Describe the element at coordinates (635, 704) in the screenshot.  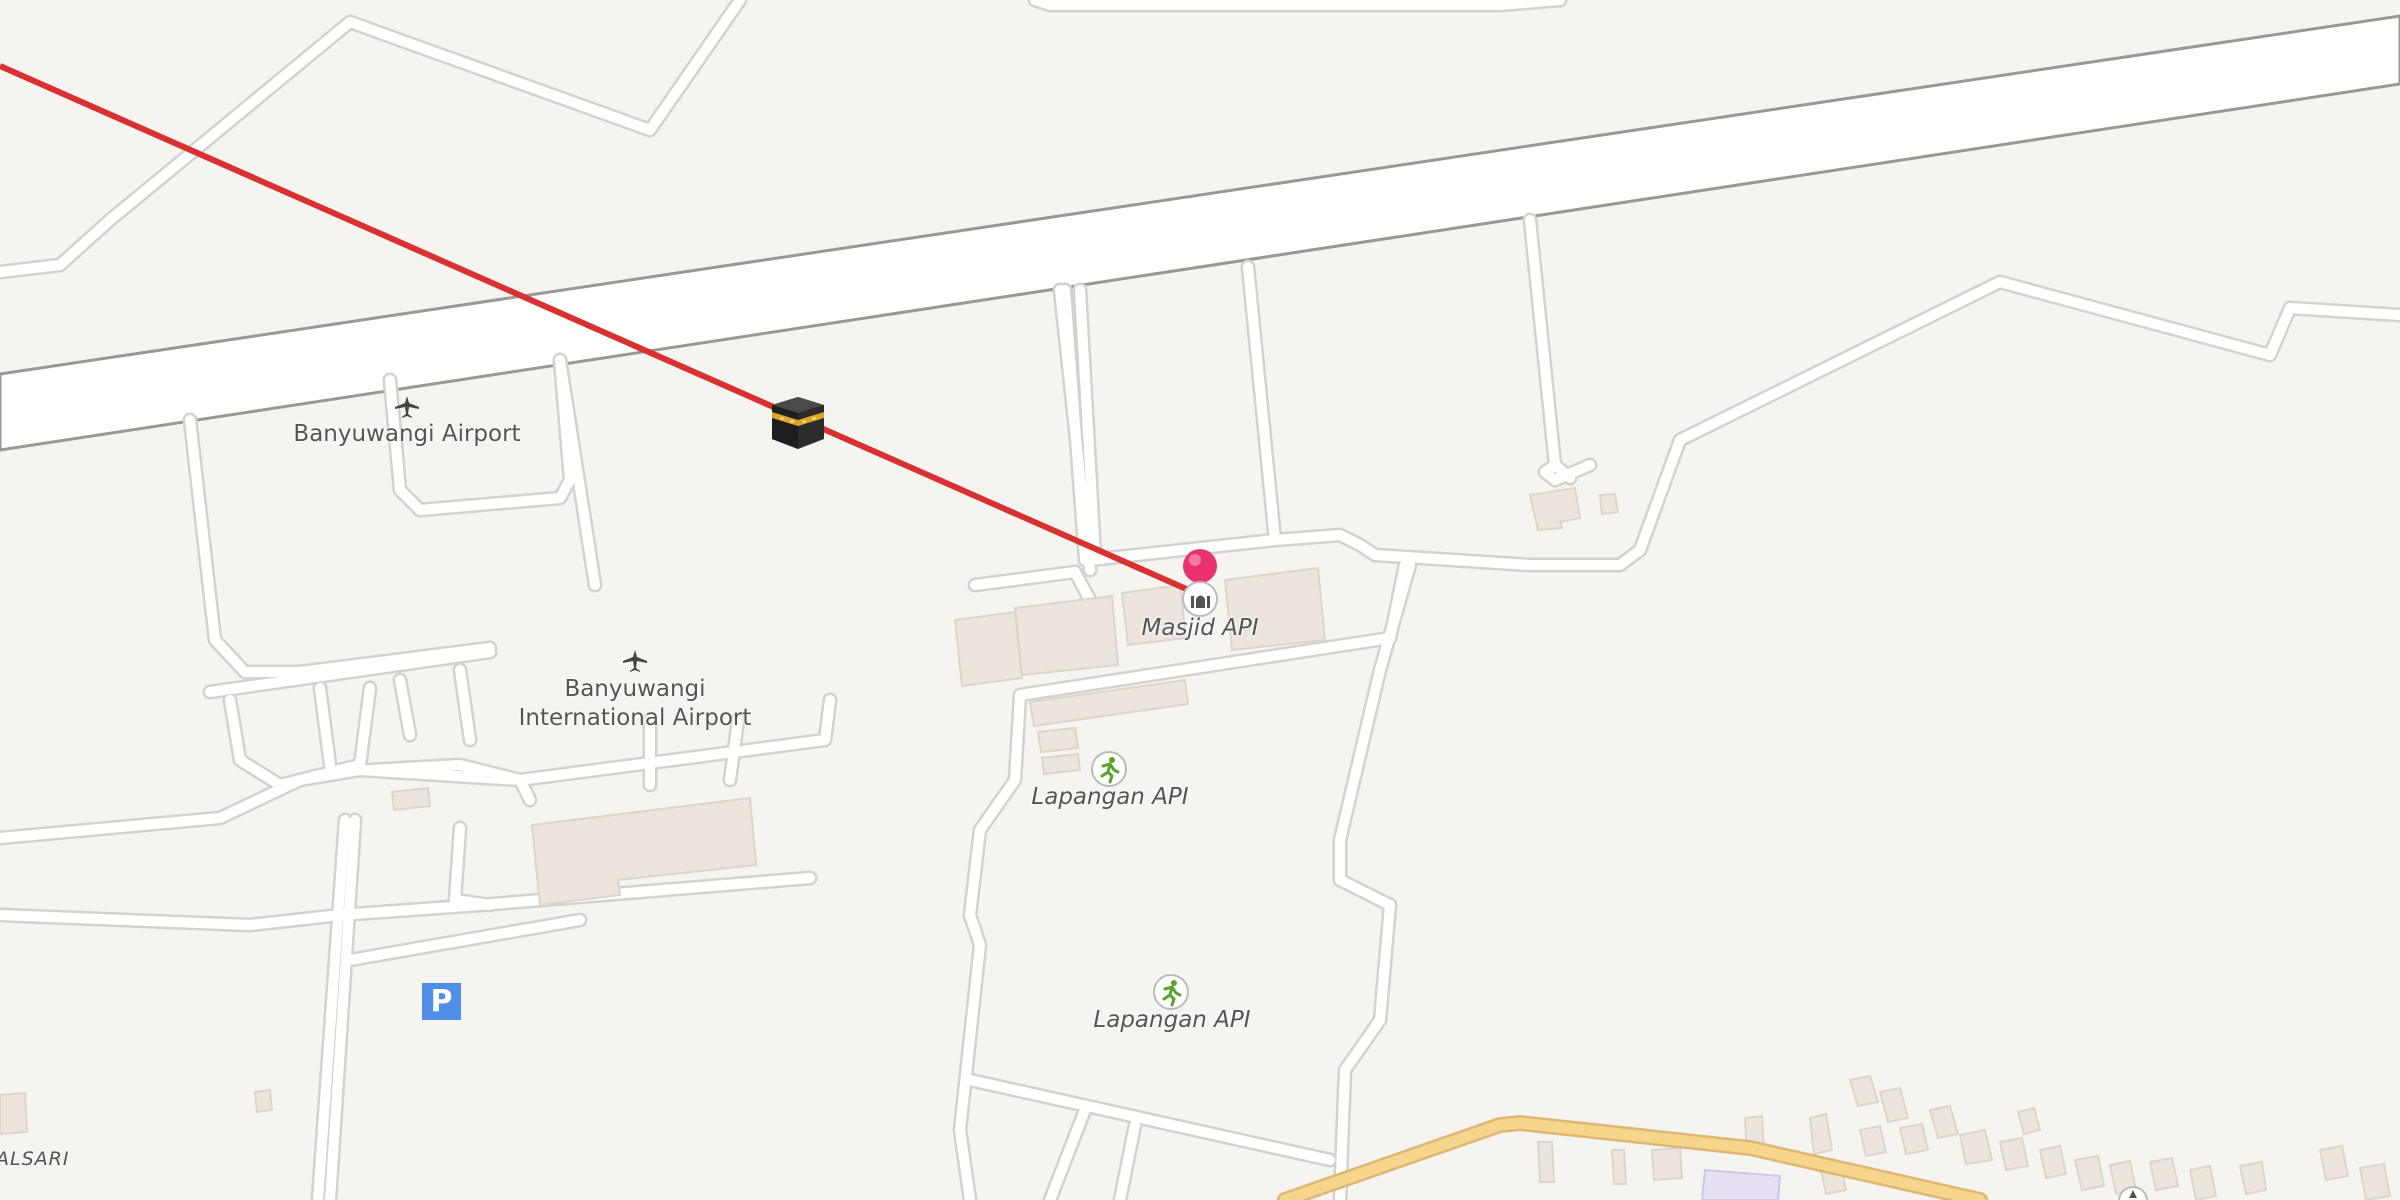
I see `international-airport-label: Banyuwangi International Airport` at that location.